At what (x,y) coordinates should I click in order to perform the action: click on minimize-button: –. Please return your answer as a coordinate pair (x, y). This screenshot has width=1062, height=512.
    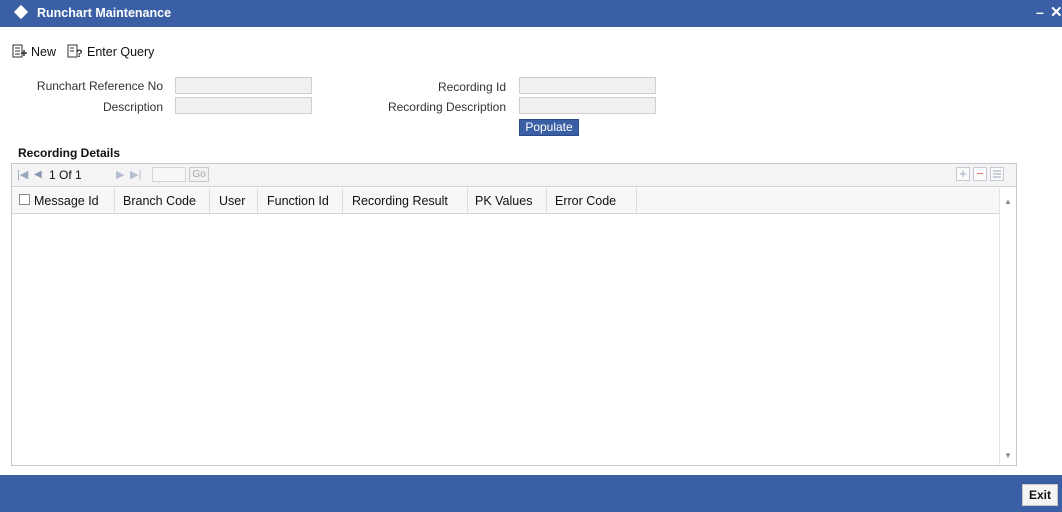
    Looking at the image, I should click on (1040, 12).